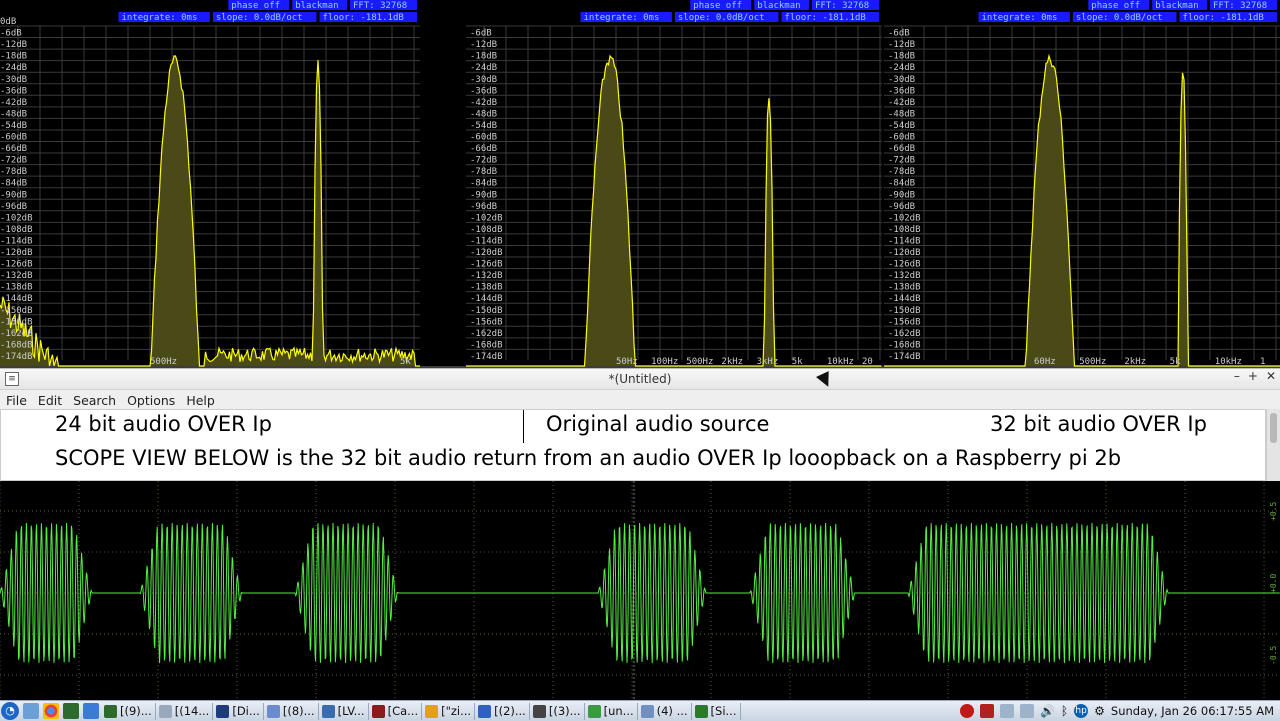 The height and width of the screenshot is (721, 1280). I want to click on record-icon, so click(966, 711).